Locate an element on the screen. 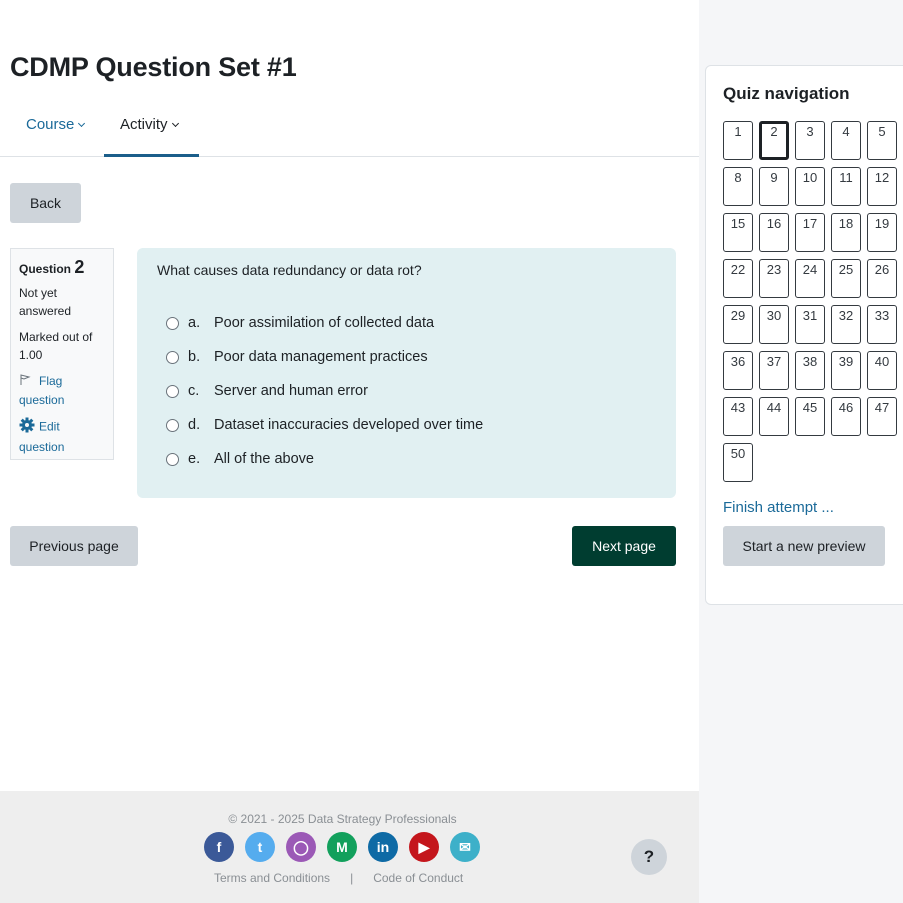 The height and width of the screenshot is (903, 903). question-nav-button-38: 38 is located at coordinates (810, 370).